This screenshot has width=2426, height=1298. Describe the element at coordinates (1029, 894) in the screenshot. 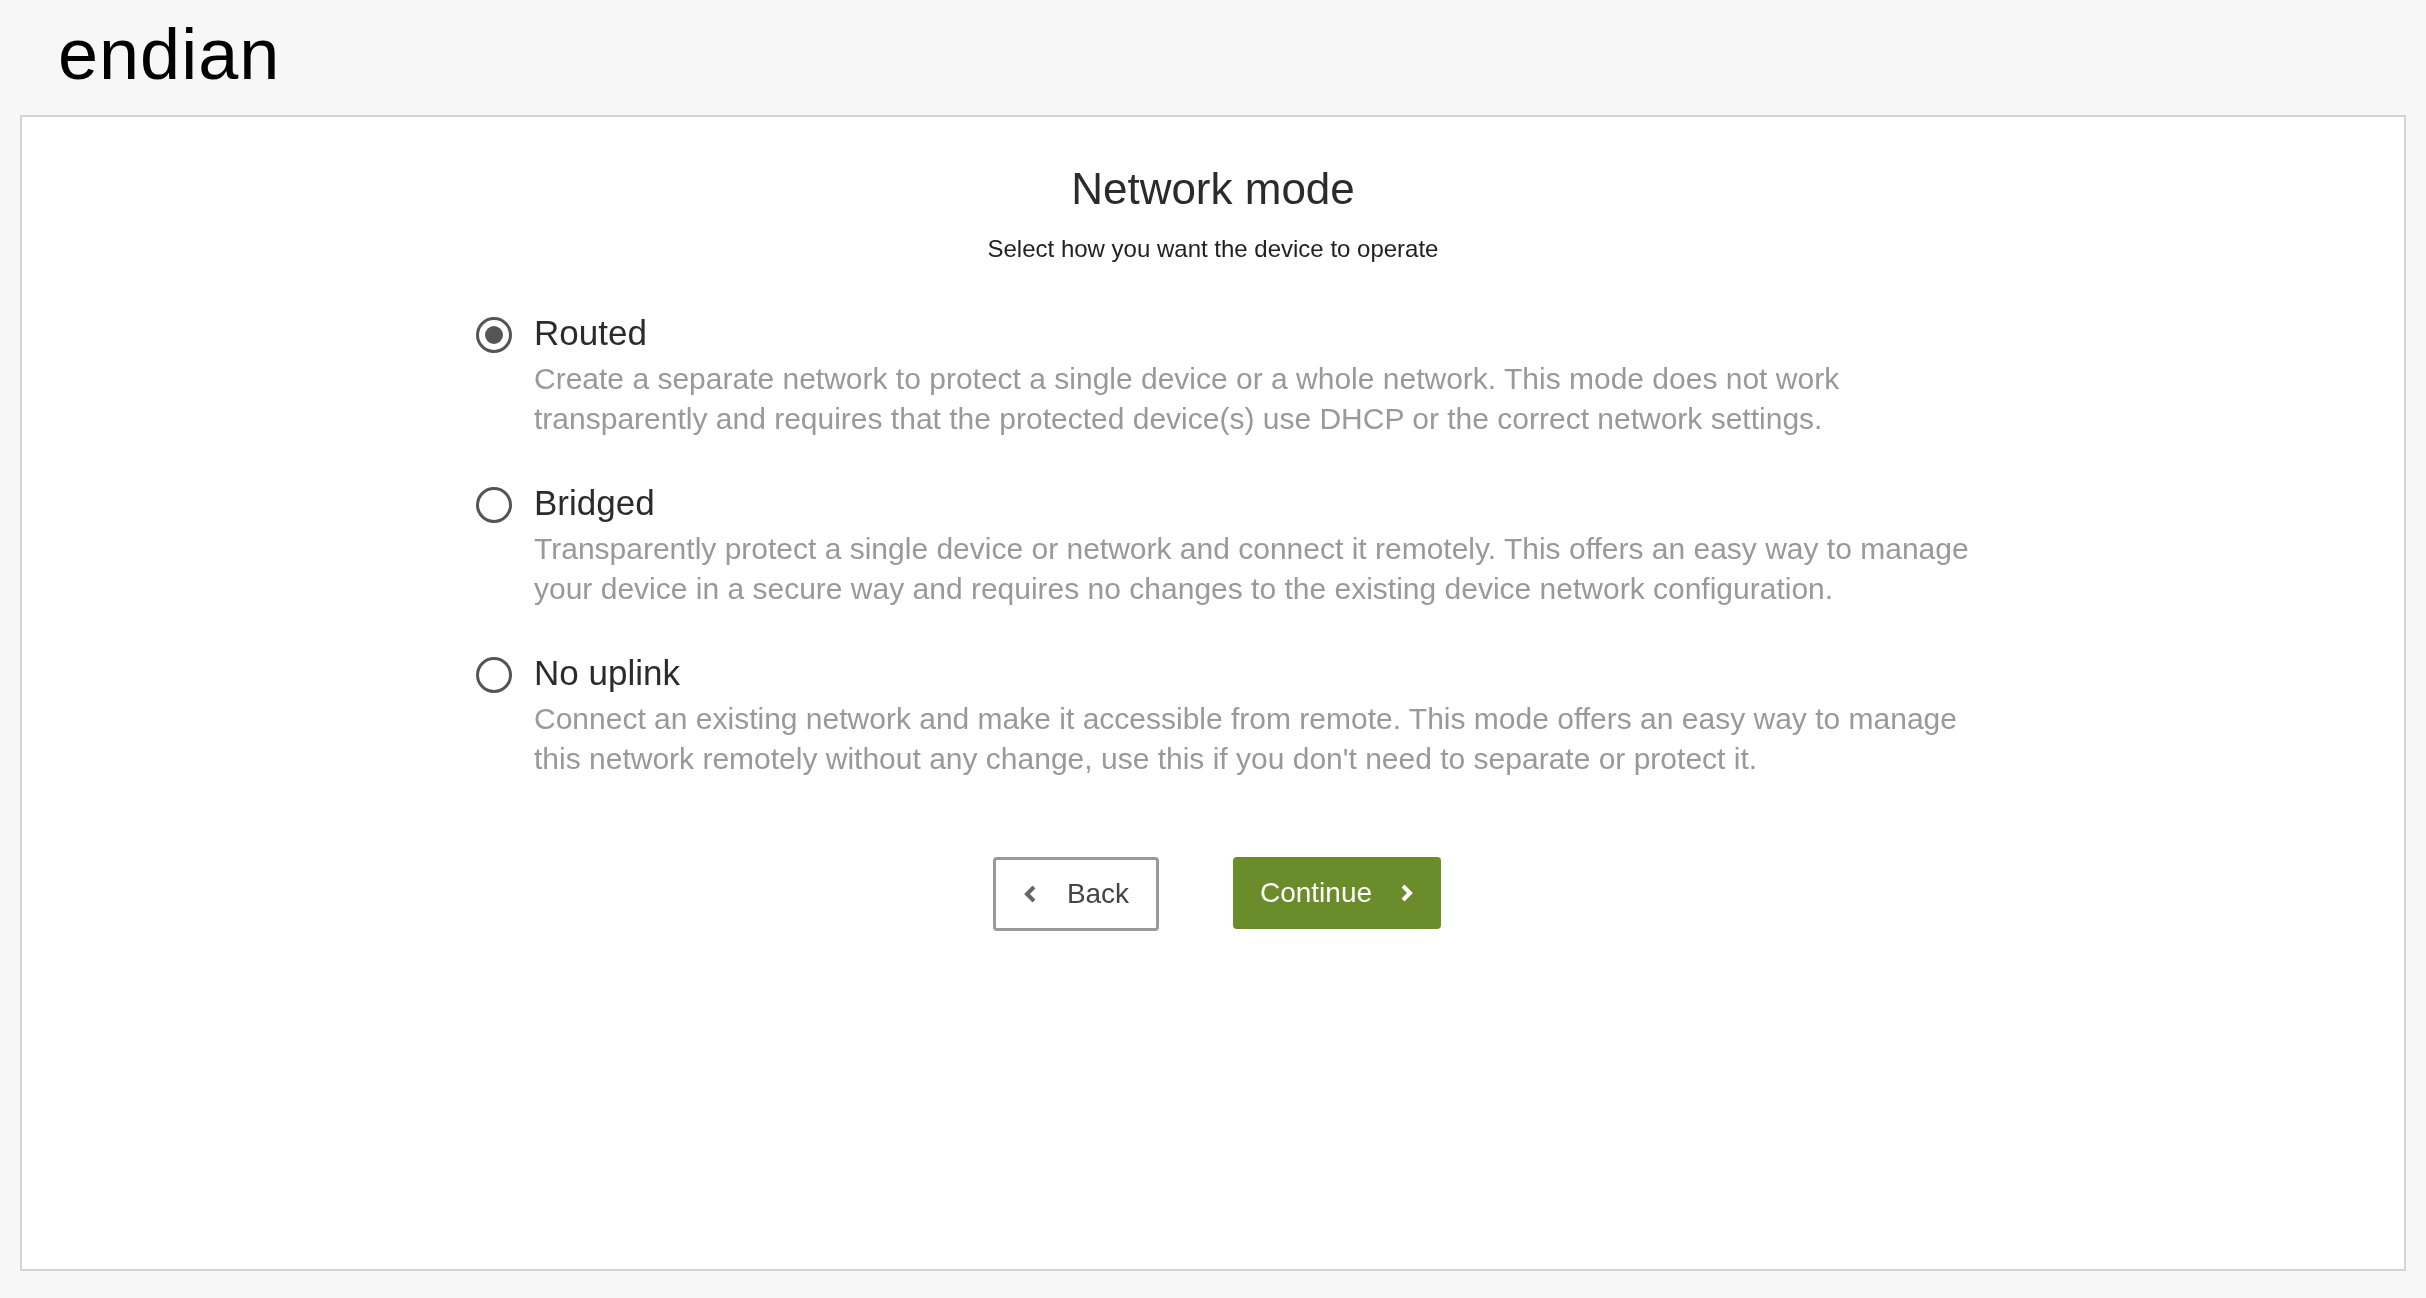

I see `chevron-left-icon` at that location.